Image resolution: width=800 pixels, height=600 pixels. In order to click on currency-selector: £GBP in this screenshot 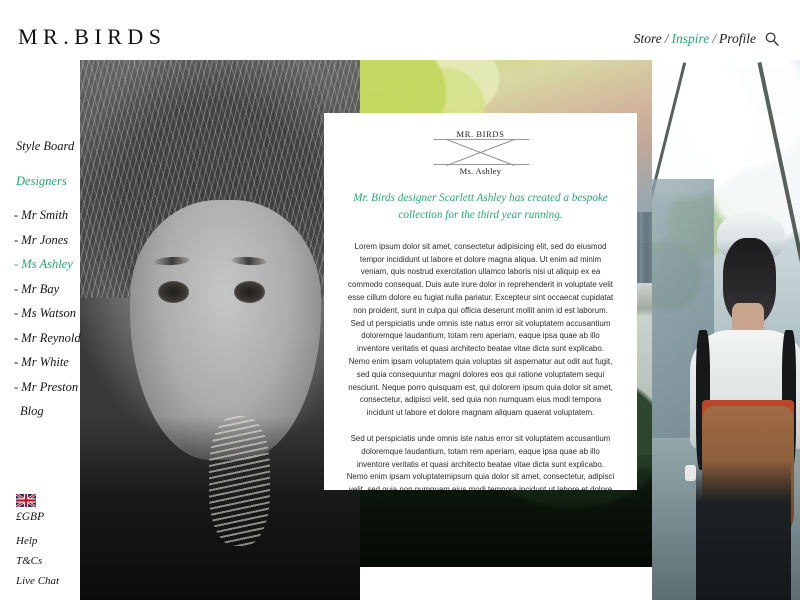, I will do `click(40, 517)`.